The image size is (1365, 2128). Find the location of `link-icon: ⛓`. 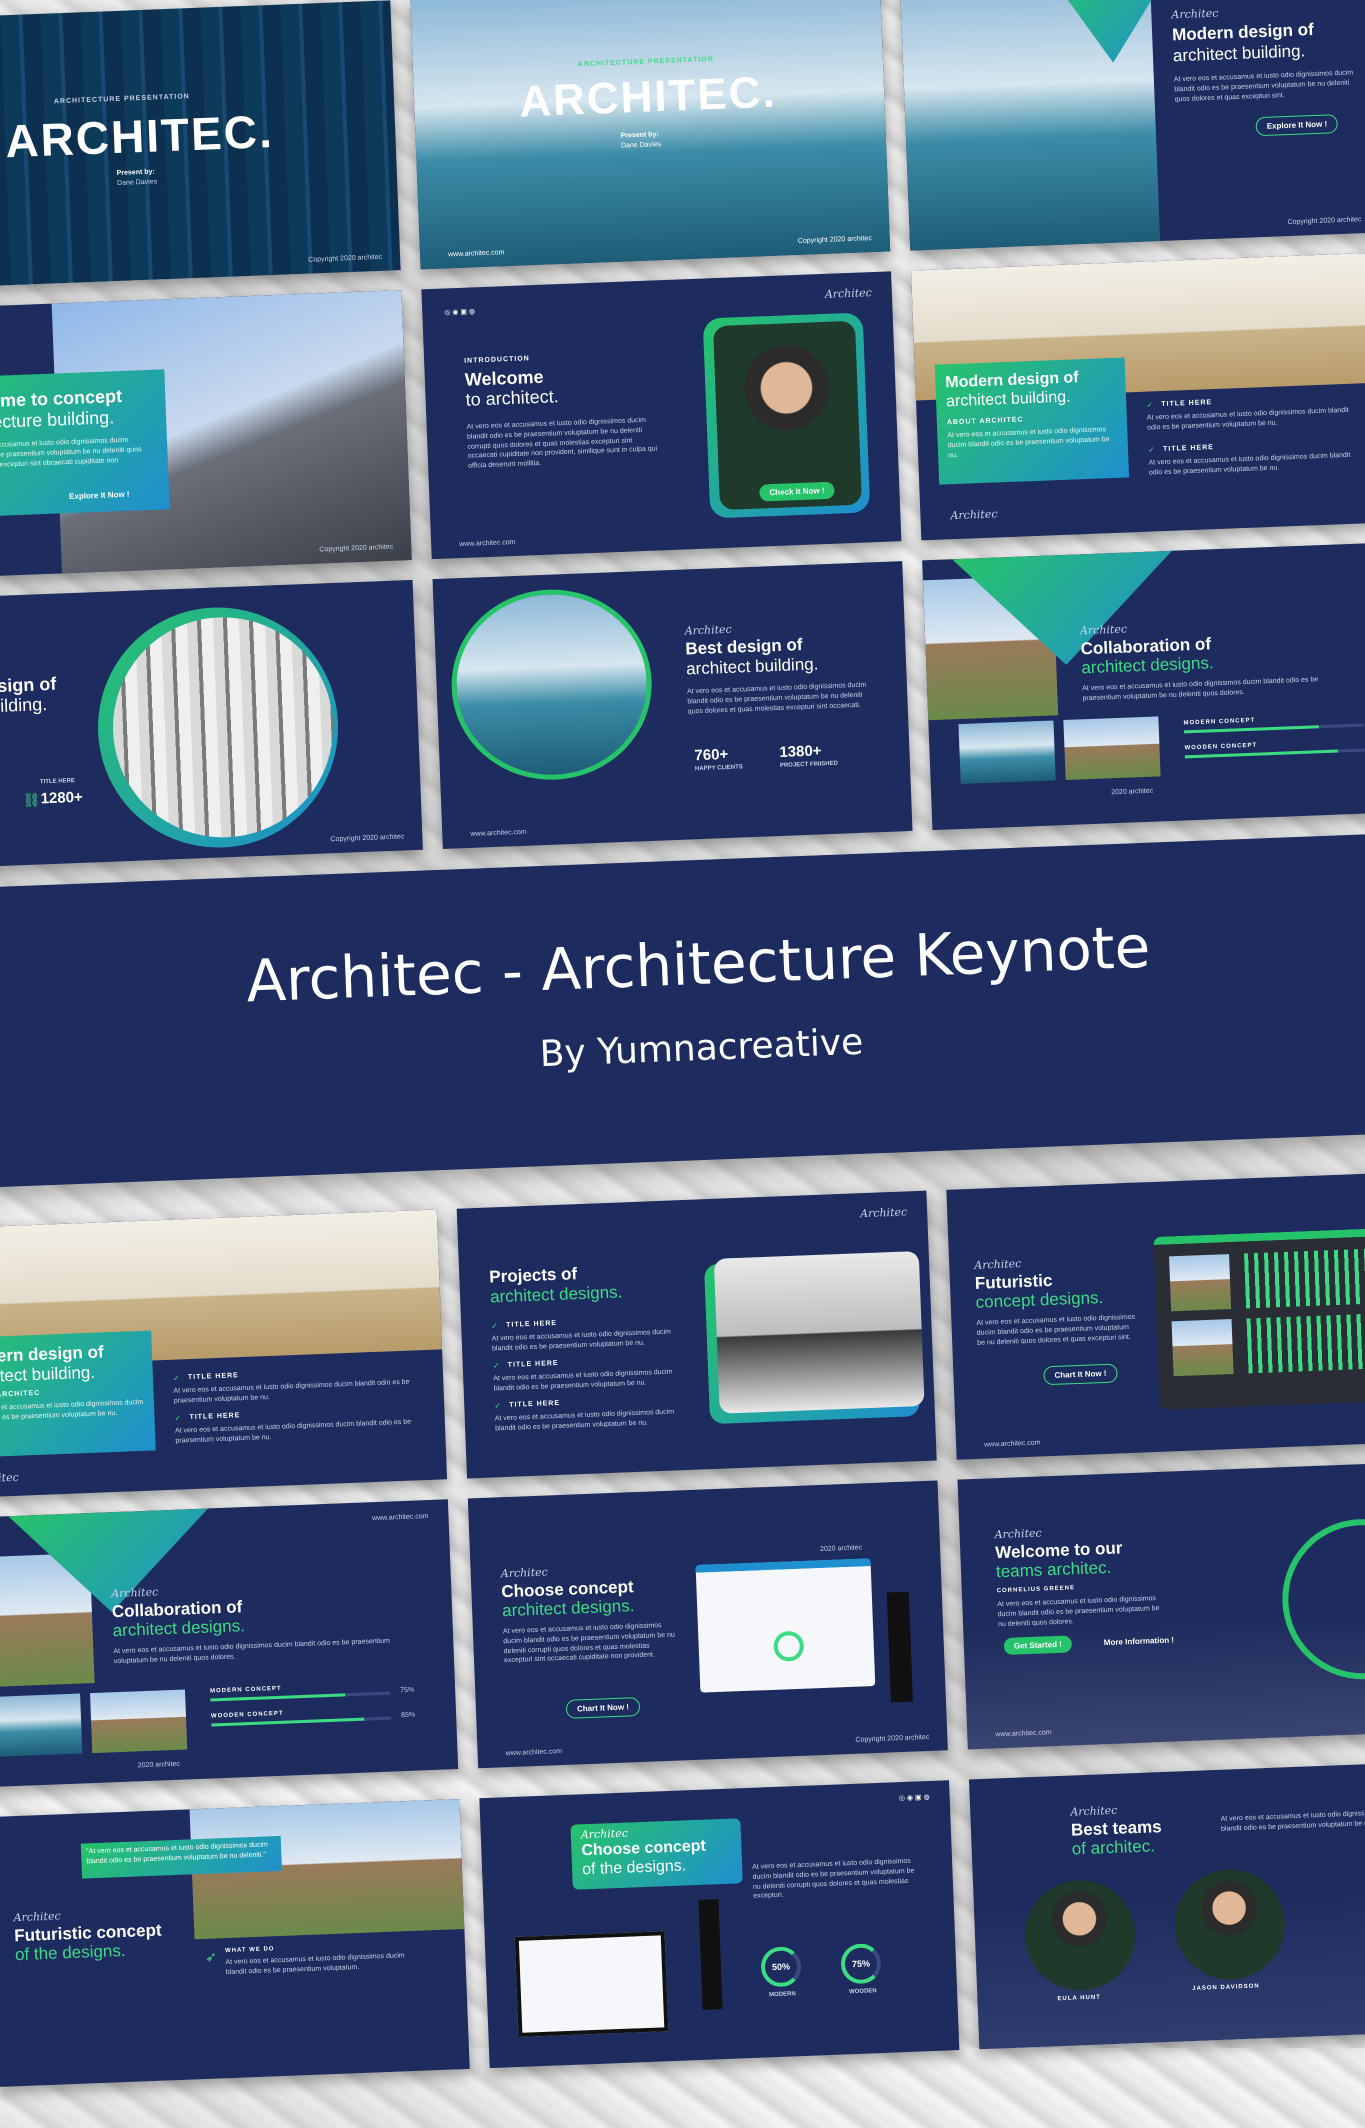

link-icon: ⛓ is located at coordinates (31, 800).